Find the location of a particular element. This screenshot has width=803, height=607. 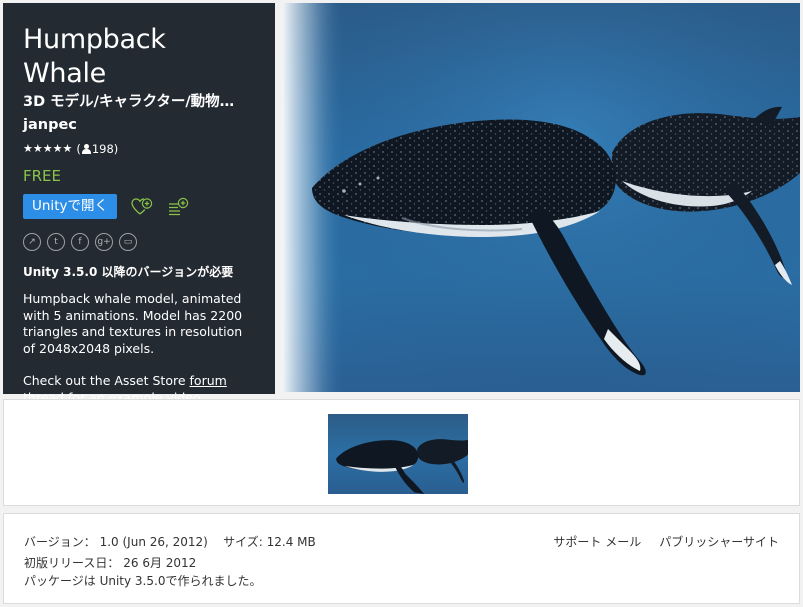

action-row: Unityで開く is located at coordinates (139, 206).